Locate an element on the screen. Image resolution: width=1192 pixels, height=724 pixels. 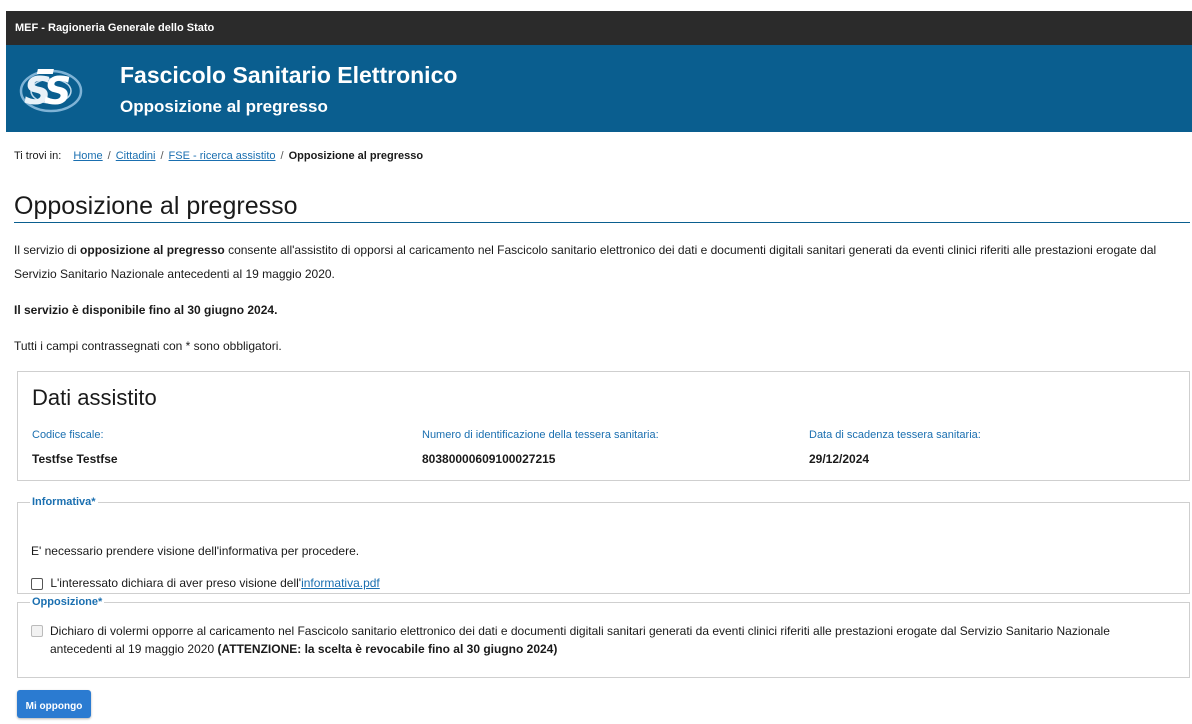
breadcrumb-current: Opposizione al pregresso is located at coordinates (356, 156).